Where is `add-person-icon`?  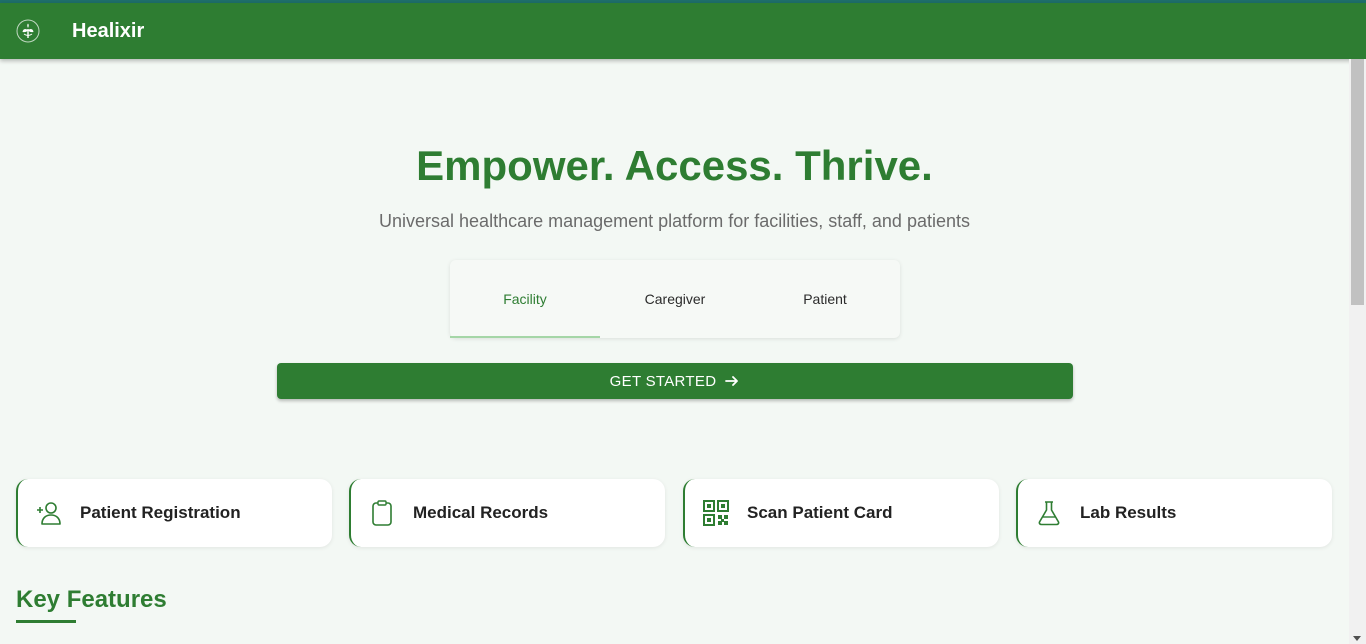 add-person-icon is located at coordinates (49, 513).